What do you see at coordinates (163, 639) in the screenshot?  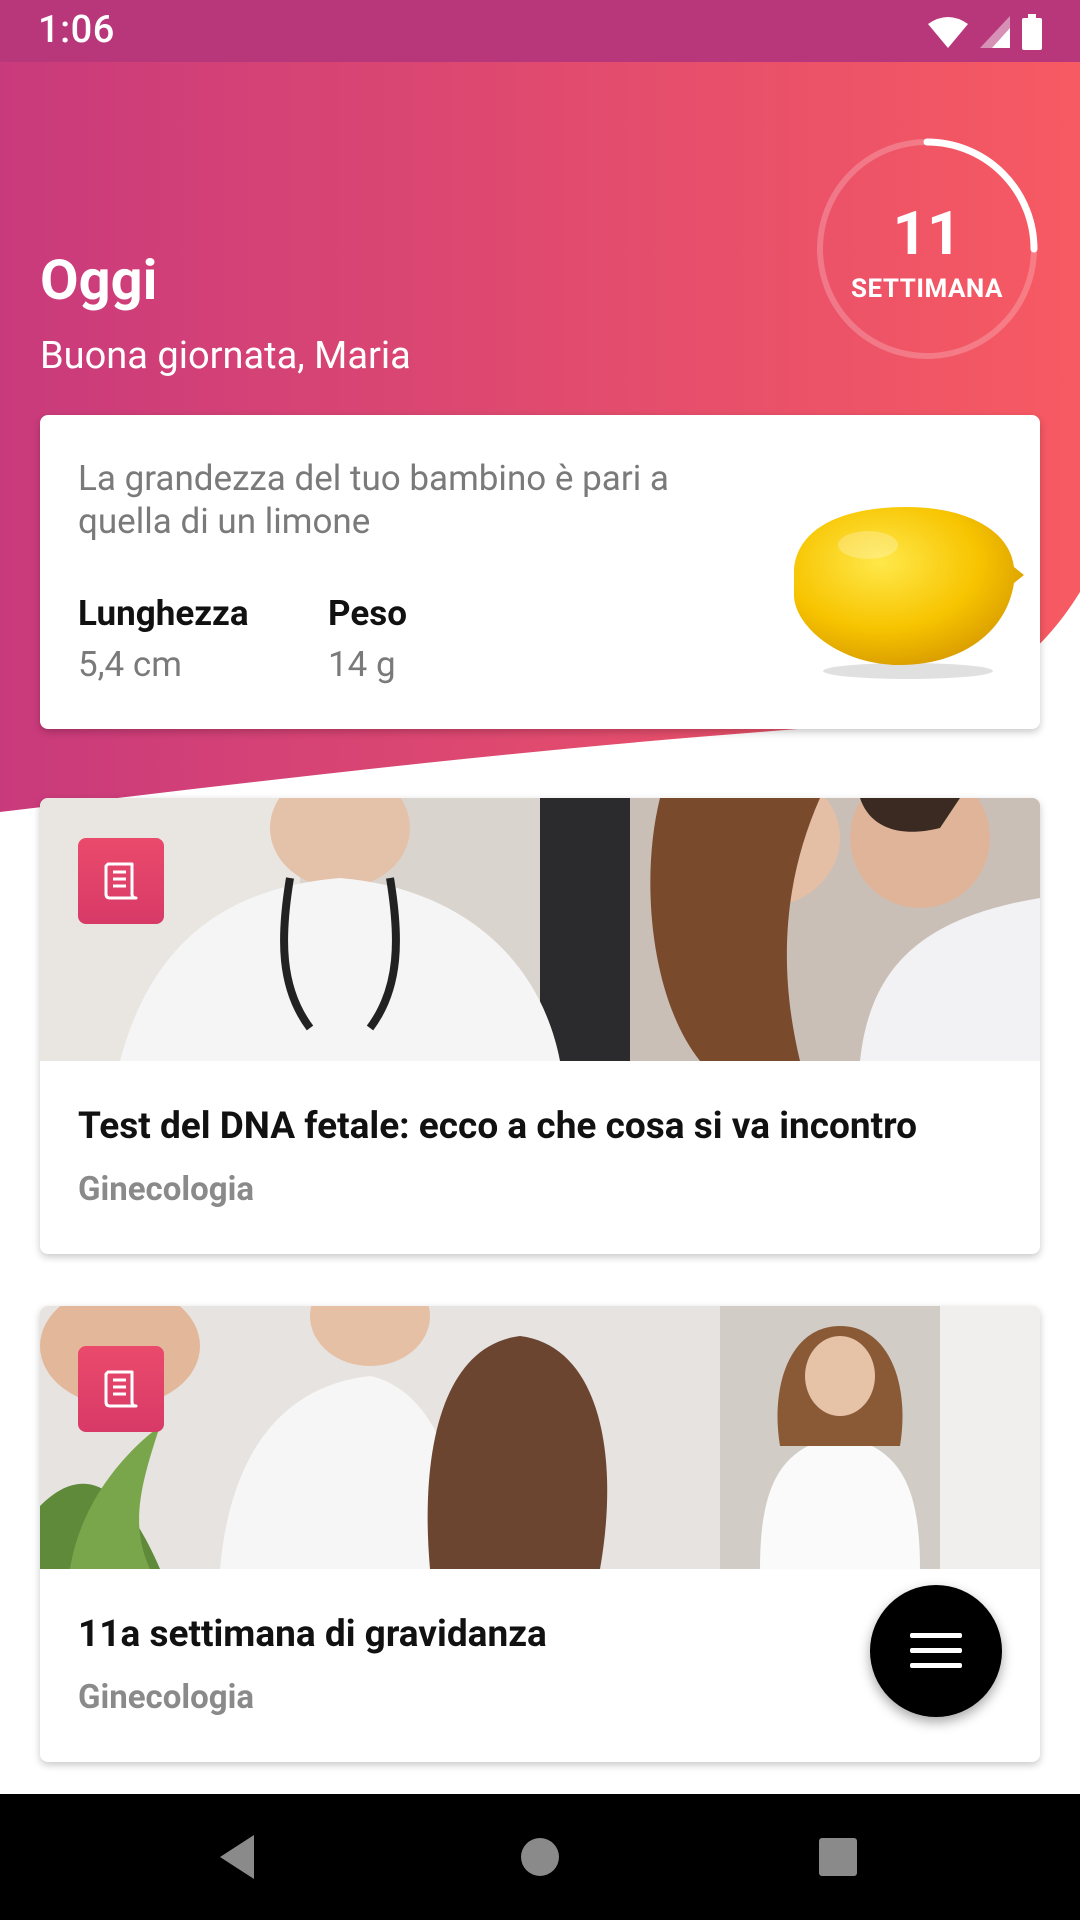 I see `length-metric: Lunghezza 5,4 cm` at bounding box center [163, 639].